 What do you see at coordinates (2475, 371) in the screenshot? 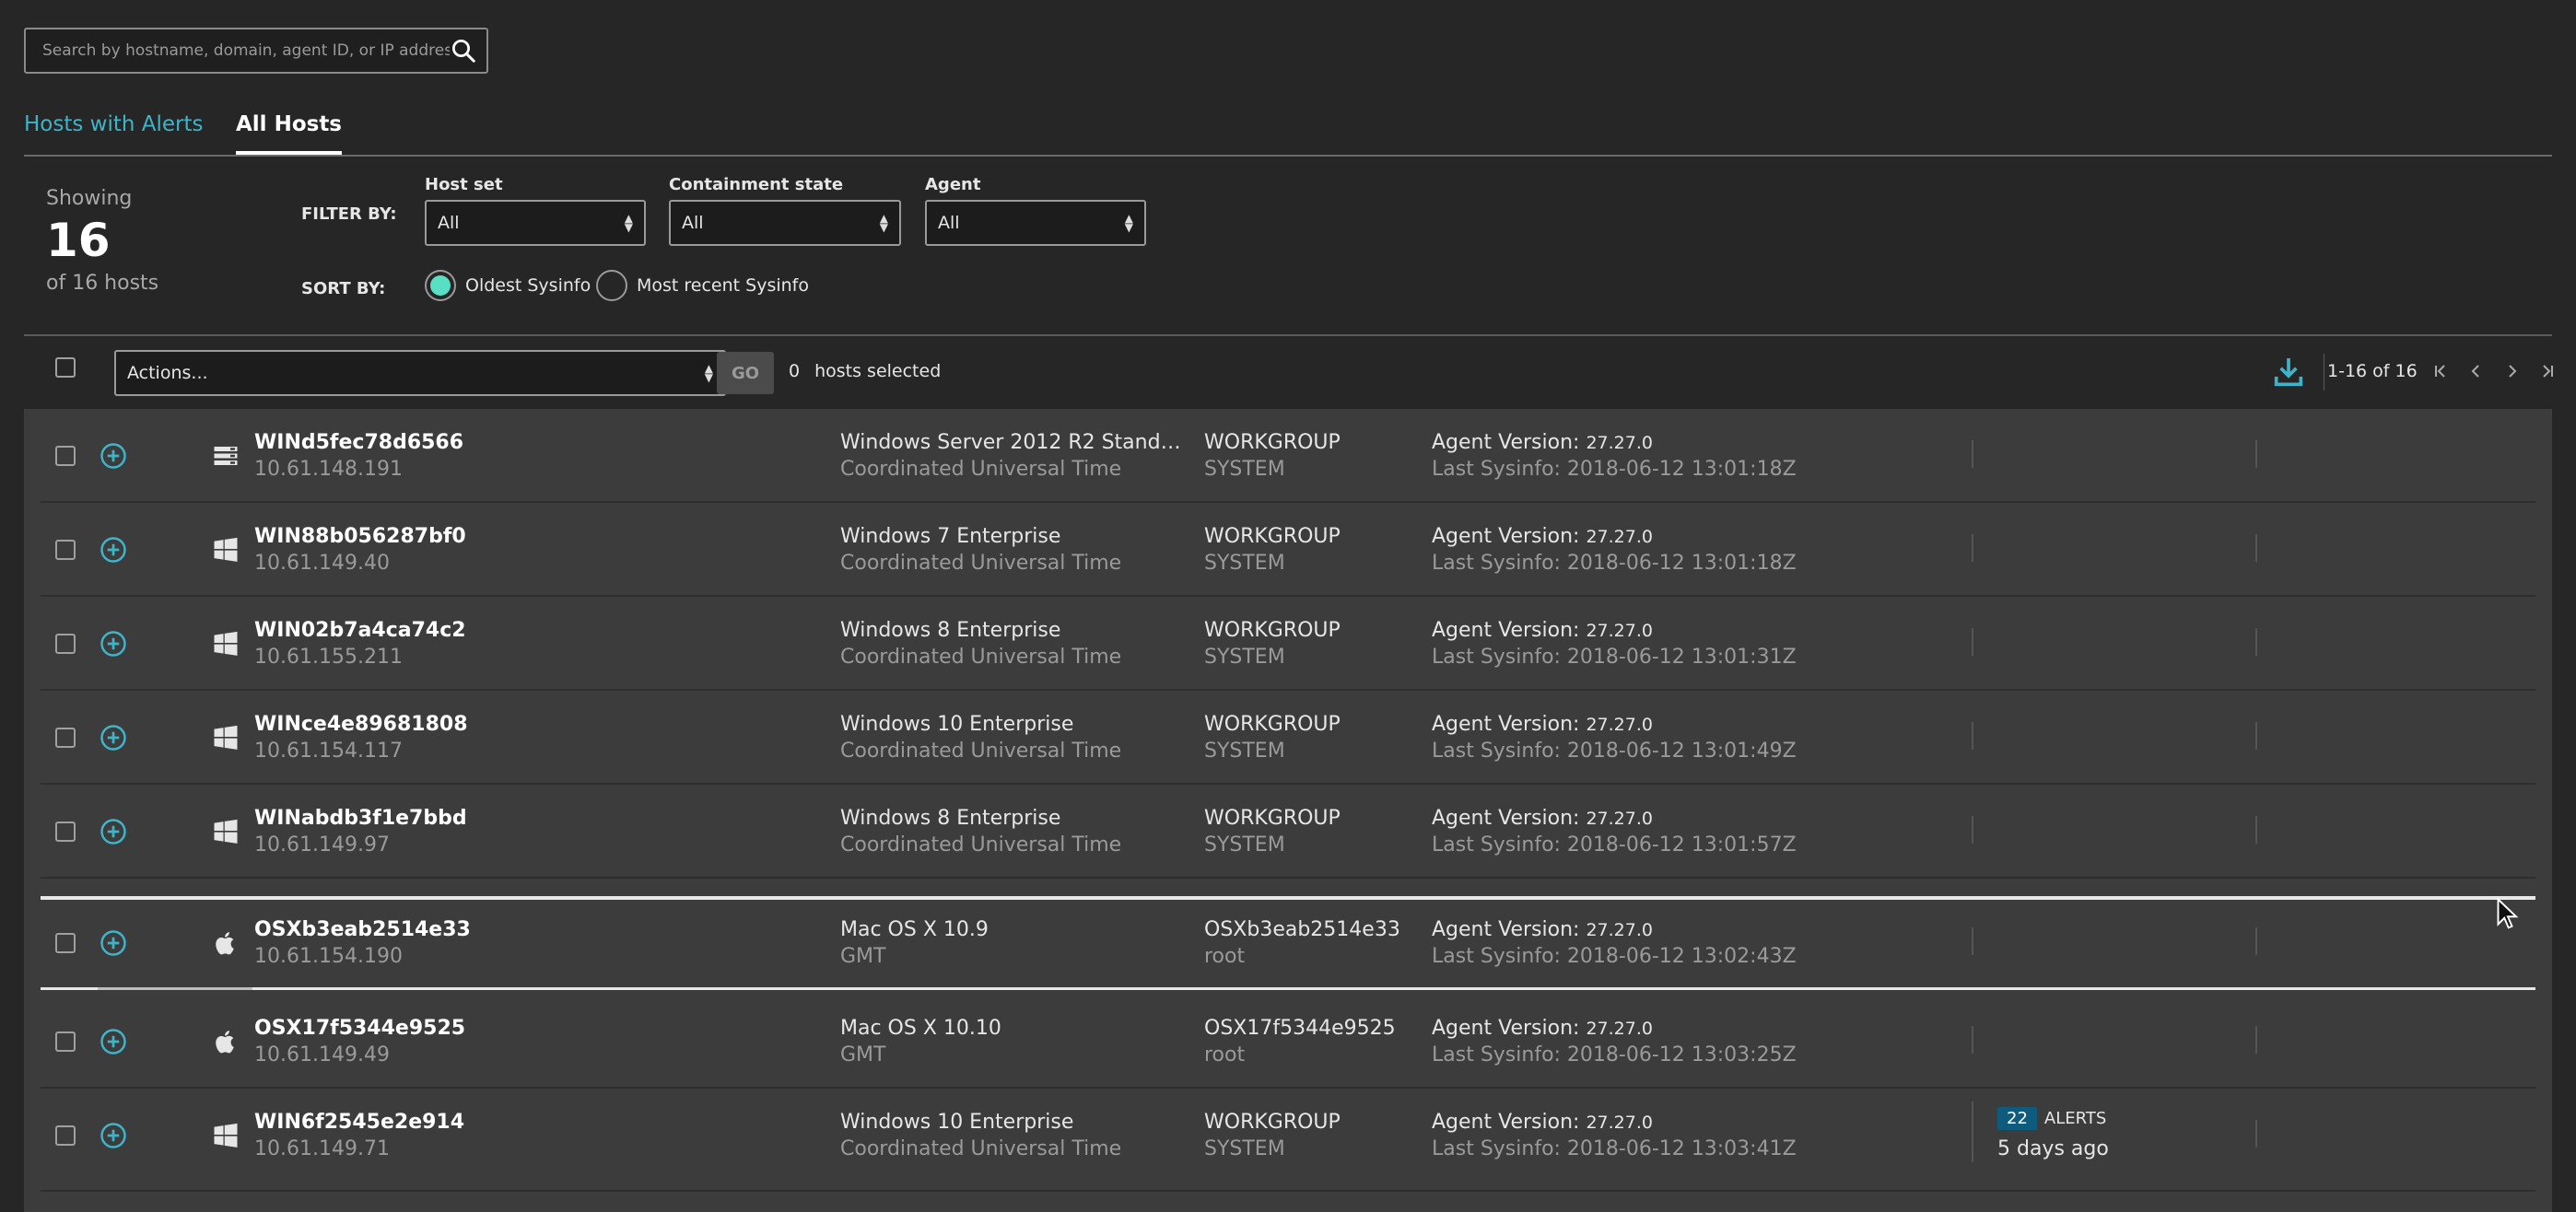
I see `prev-page-icon` at bounding box center [2475, 371].